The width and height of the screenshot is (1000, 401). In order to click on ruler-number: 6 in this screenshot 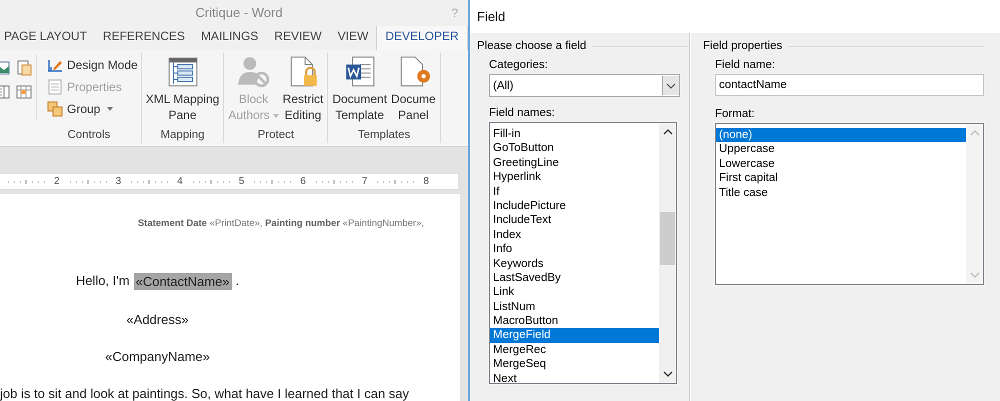, I will do `click(303, 182)`.